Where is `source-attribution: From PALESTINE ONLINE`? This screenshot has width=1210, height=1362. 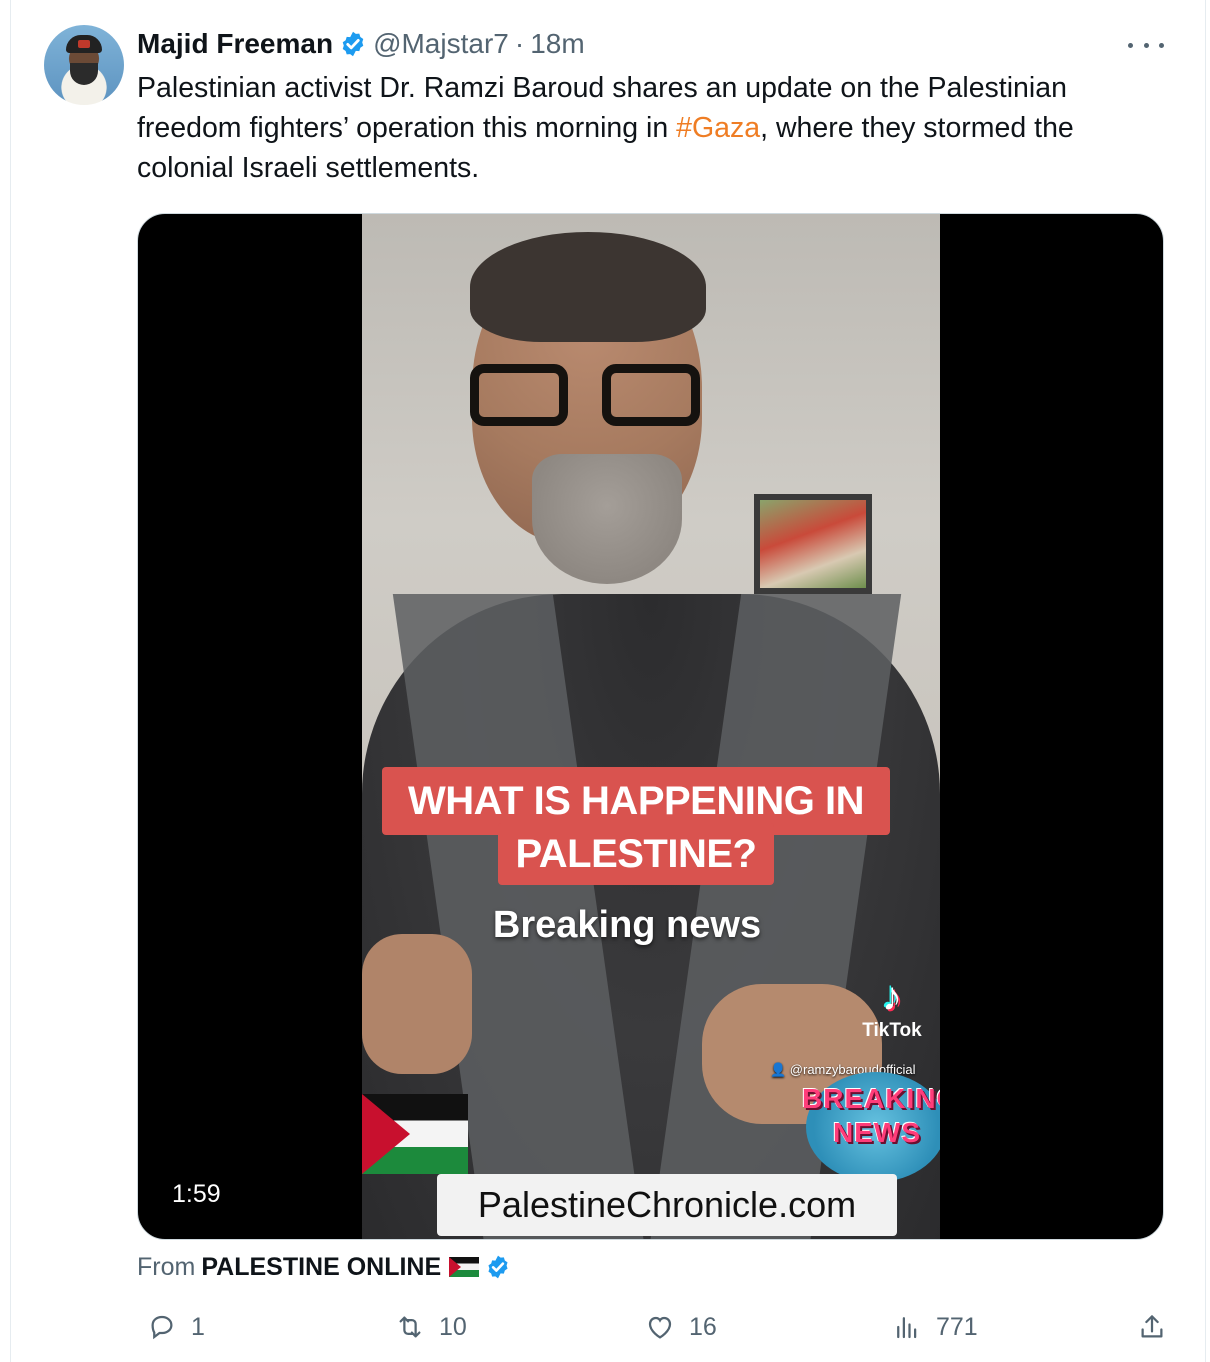 source-attribution: From PALESTINE ONLINE is located at coordinates (324, 1267).